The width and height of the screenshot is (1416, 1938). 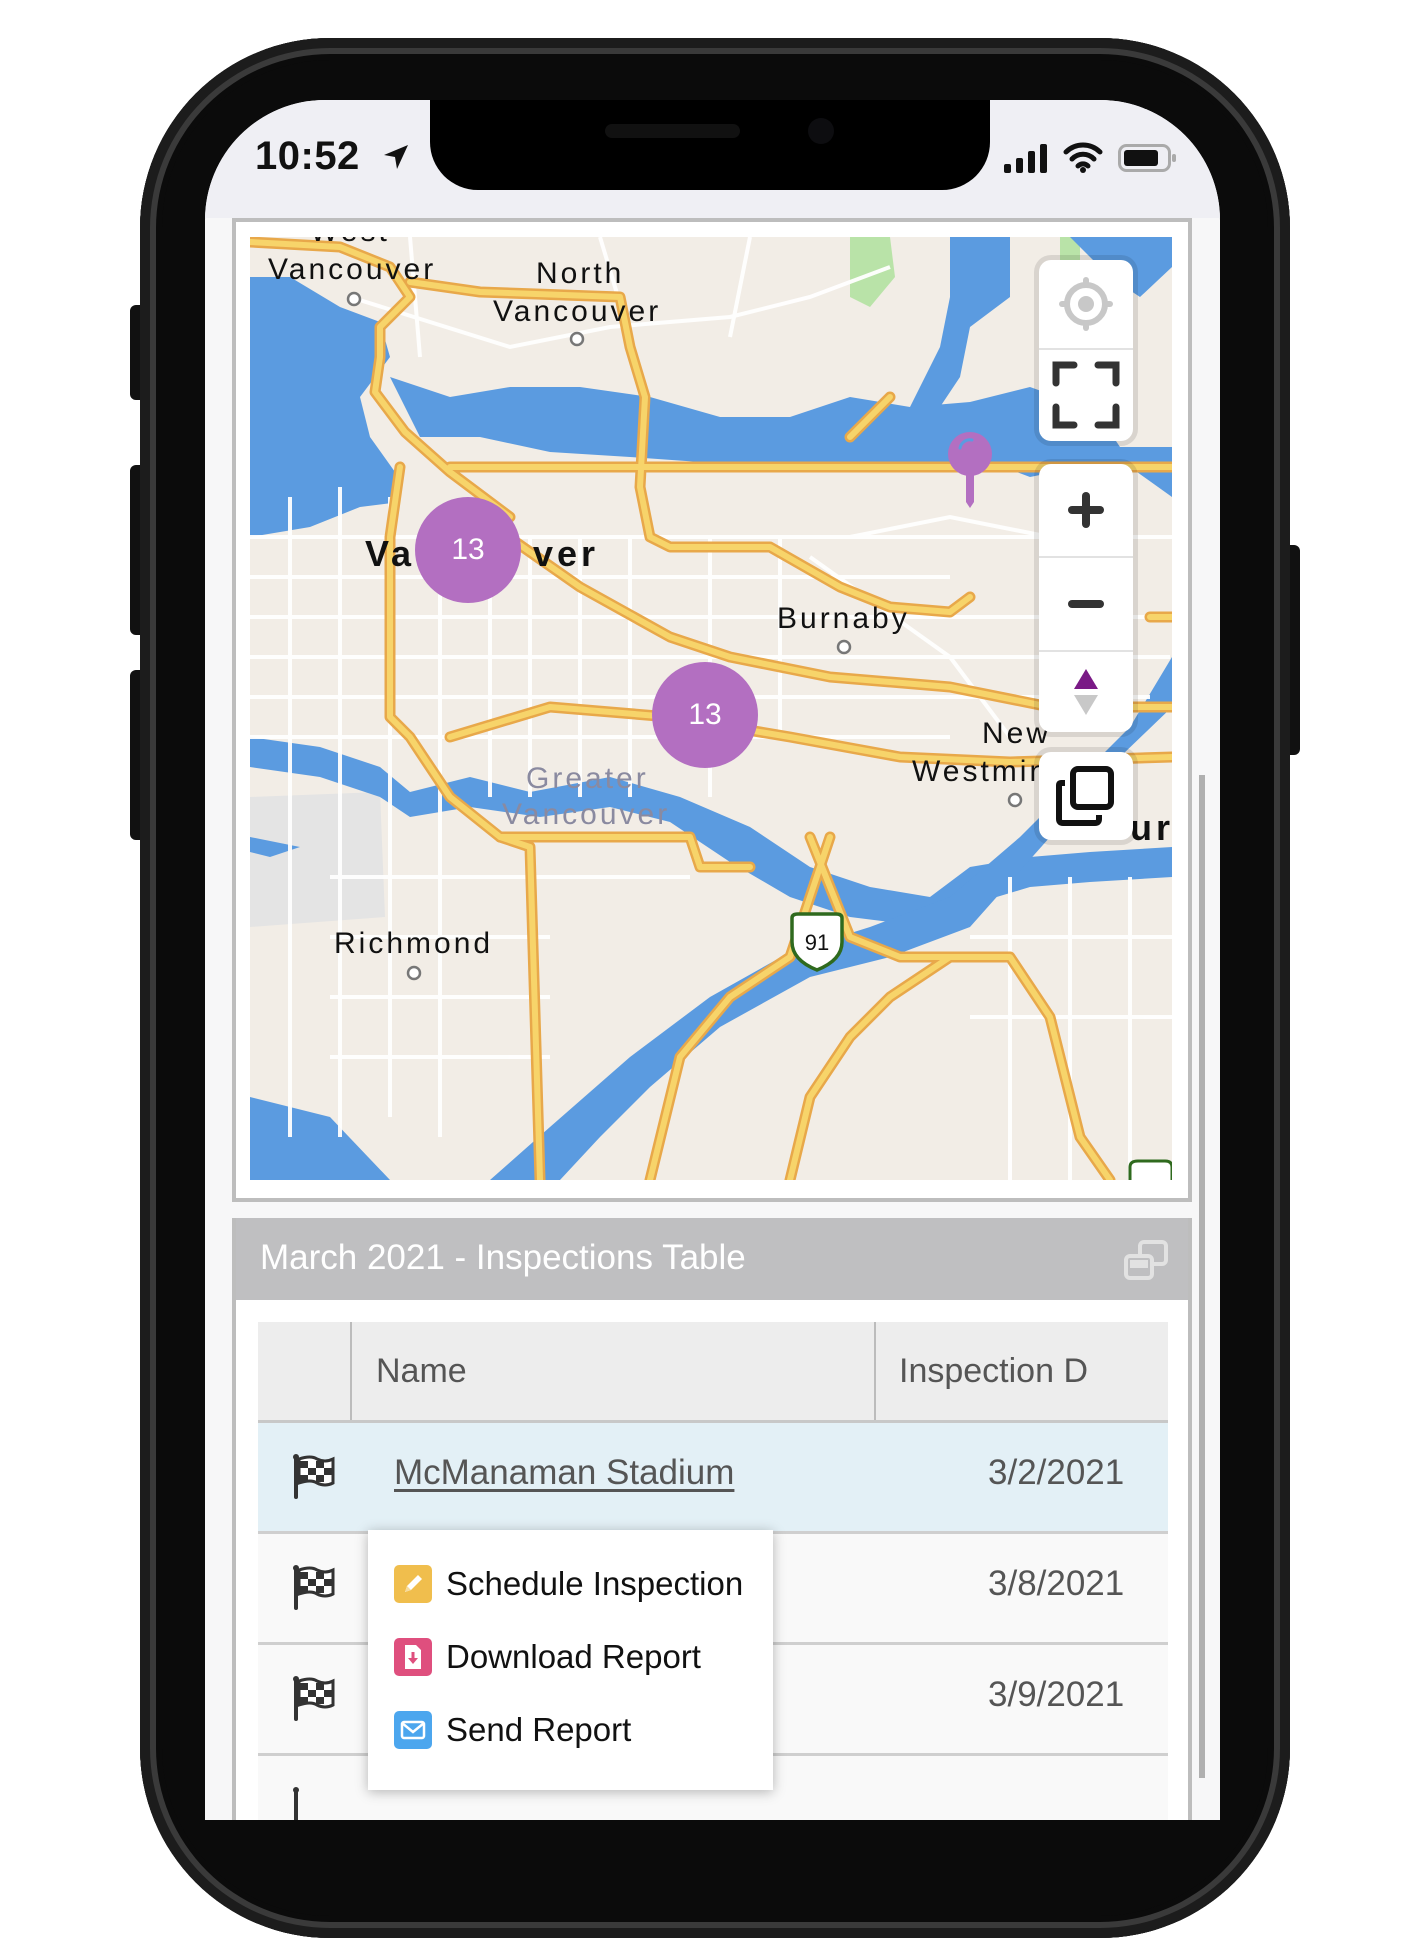 I want to click on zoom-out-button, so click(x=1086, y=604).